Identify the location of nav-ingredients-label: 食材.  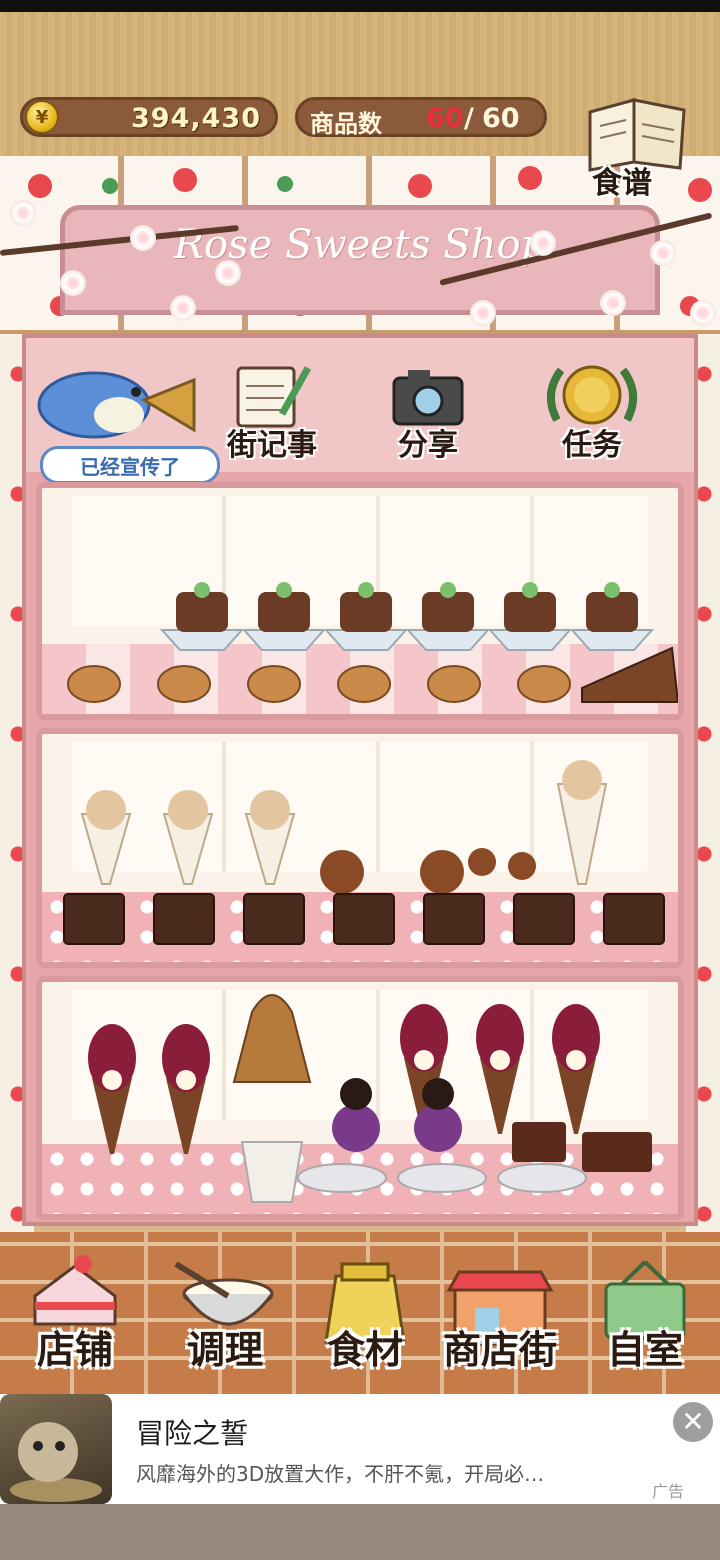
(364, 1350).